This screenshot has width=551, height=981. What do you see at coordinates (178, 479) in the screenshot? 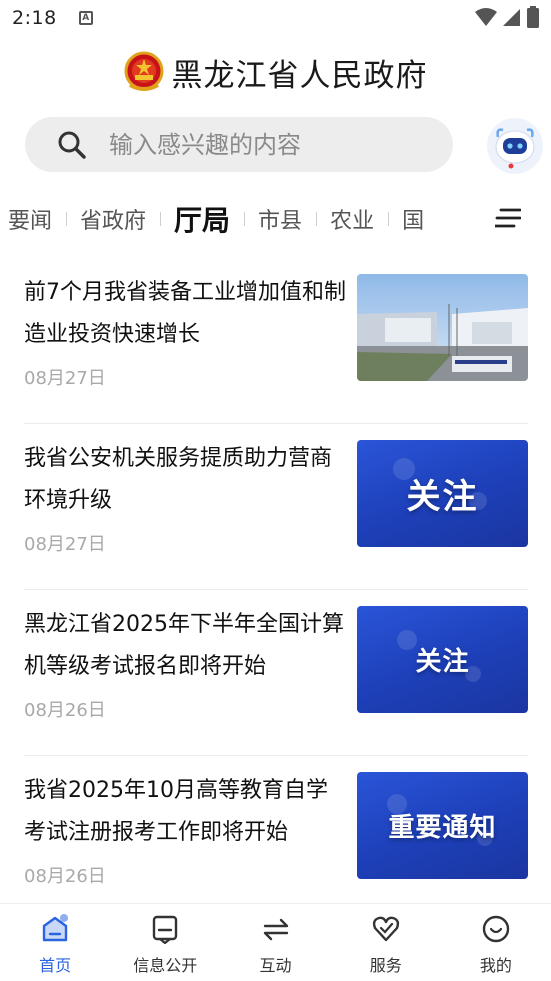
I see `news-title: 我省公安机关服务提质助力营商环境升级` at bounding box center [178, 479].